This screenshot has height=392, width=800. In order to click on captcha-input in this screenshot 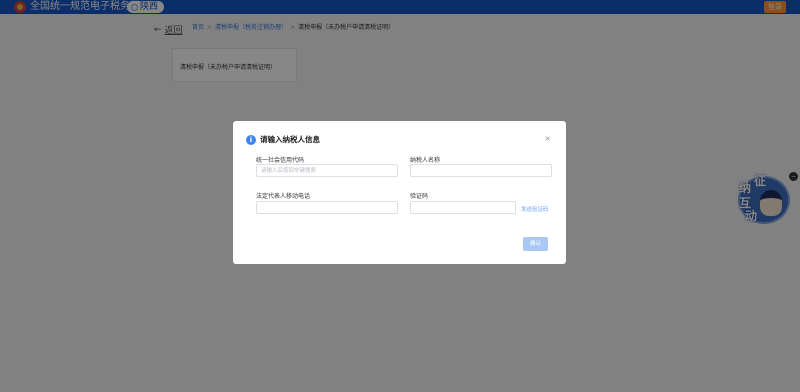, I will do `click(463, 207)`.